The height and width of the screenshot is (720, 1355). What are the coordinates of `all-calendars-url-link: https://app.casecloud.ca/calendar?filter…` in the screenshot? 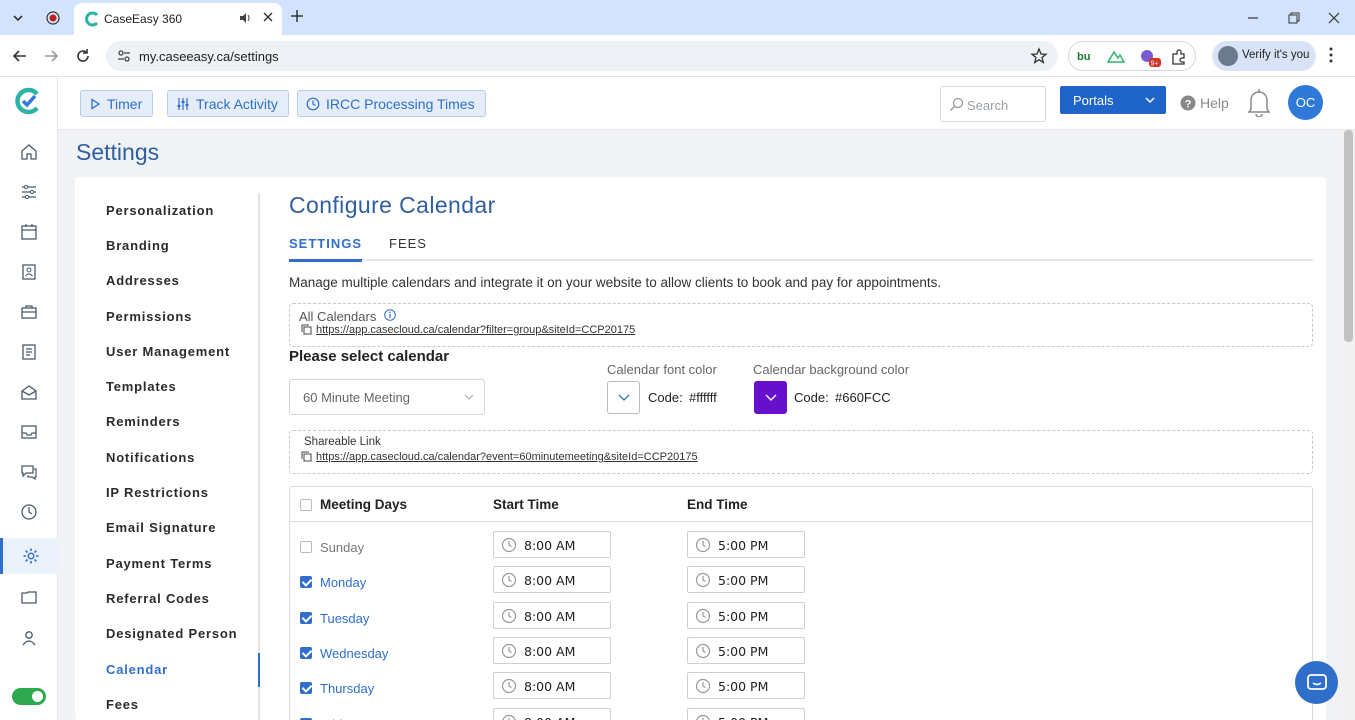 It's located at (475, 330).